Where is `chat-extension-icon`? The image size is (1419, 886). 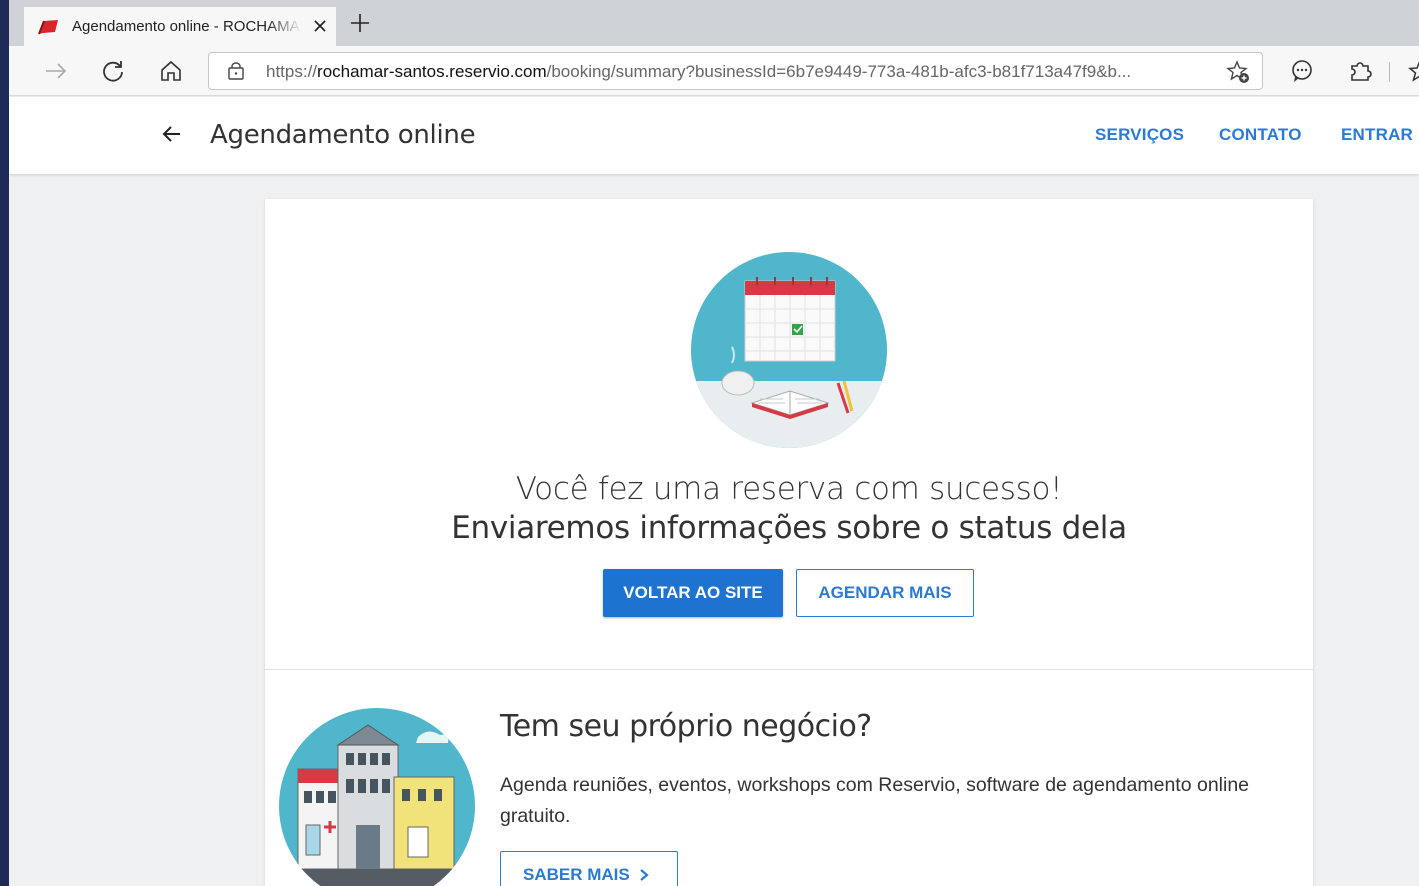 chat-extension-icon is located at coordinates (1302, 71).